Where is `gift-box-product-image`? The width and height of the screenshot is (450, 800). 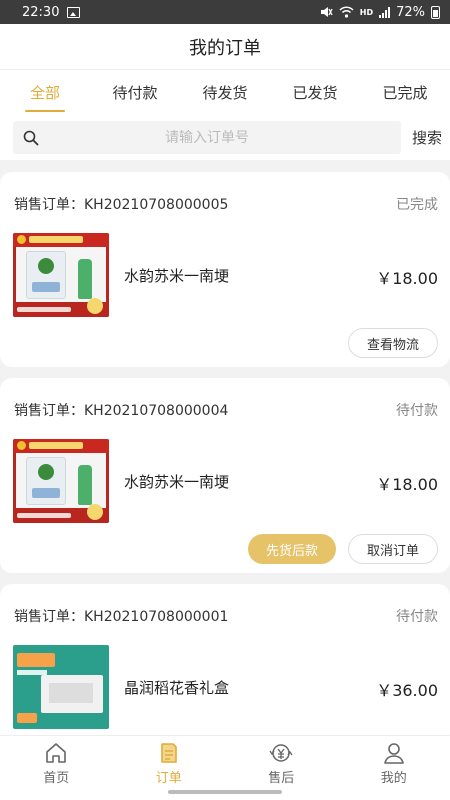
gift-box-product-image is located at coordinates (61, 687).